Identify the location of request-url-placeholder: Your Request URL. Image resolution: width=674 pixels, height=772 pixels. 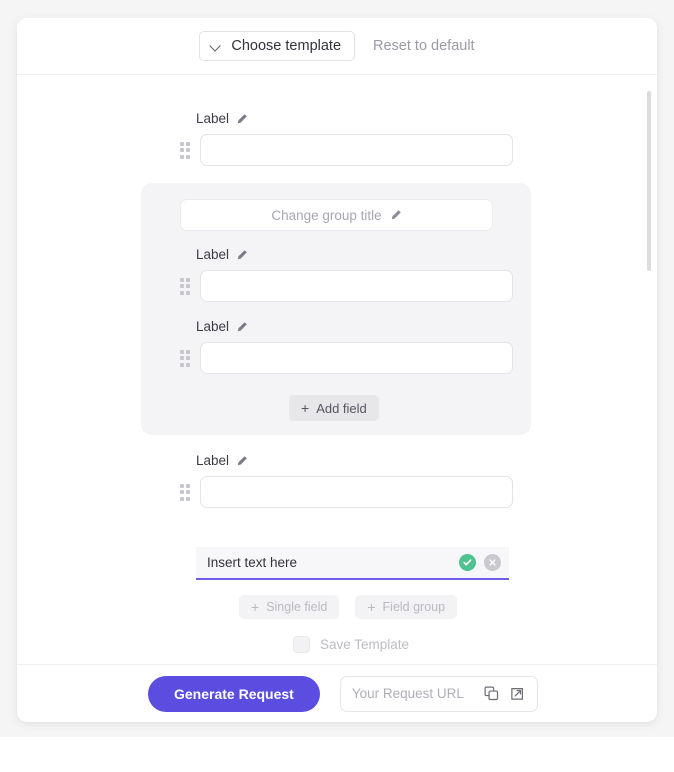
(407, 693).